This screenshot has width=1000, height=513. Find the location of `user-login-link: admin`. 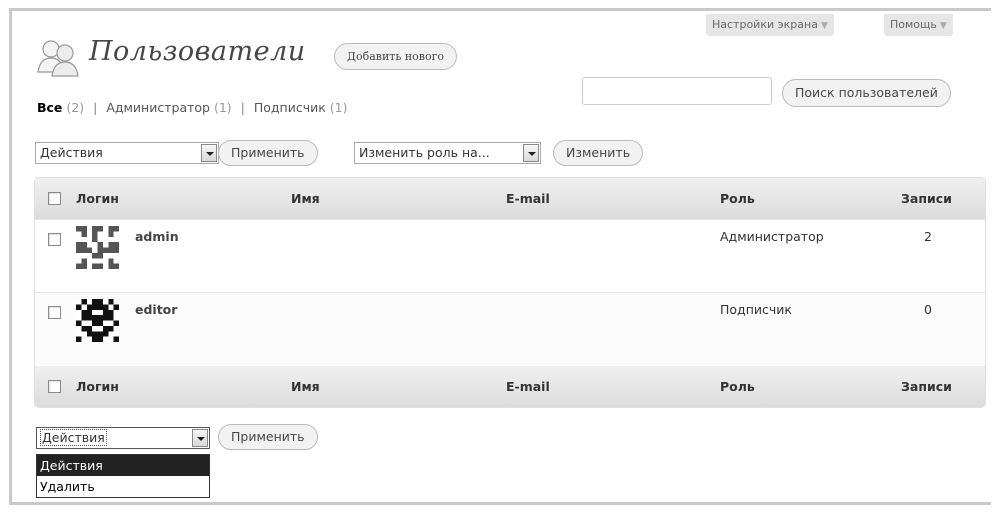

user-login-link: admin is located at coordinates (157, 236).